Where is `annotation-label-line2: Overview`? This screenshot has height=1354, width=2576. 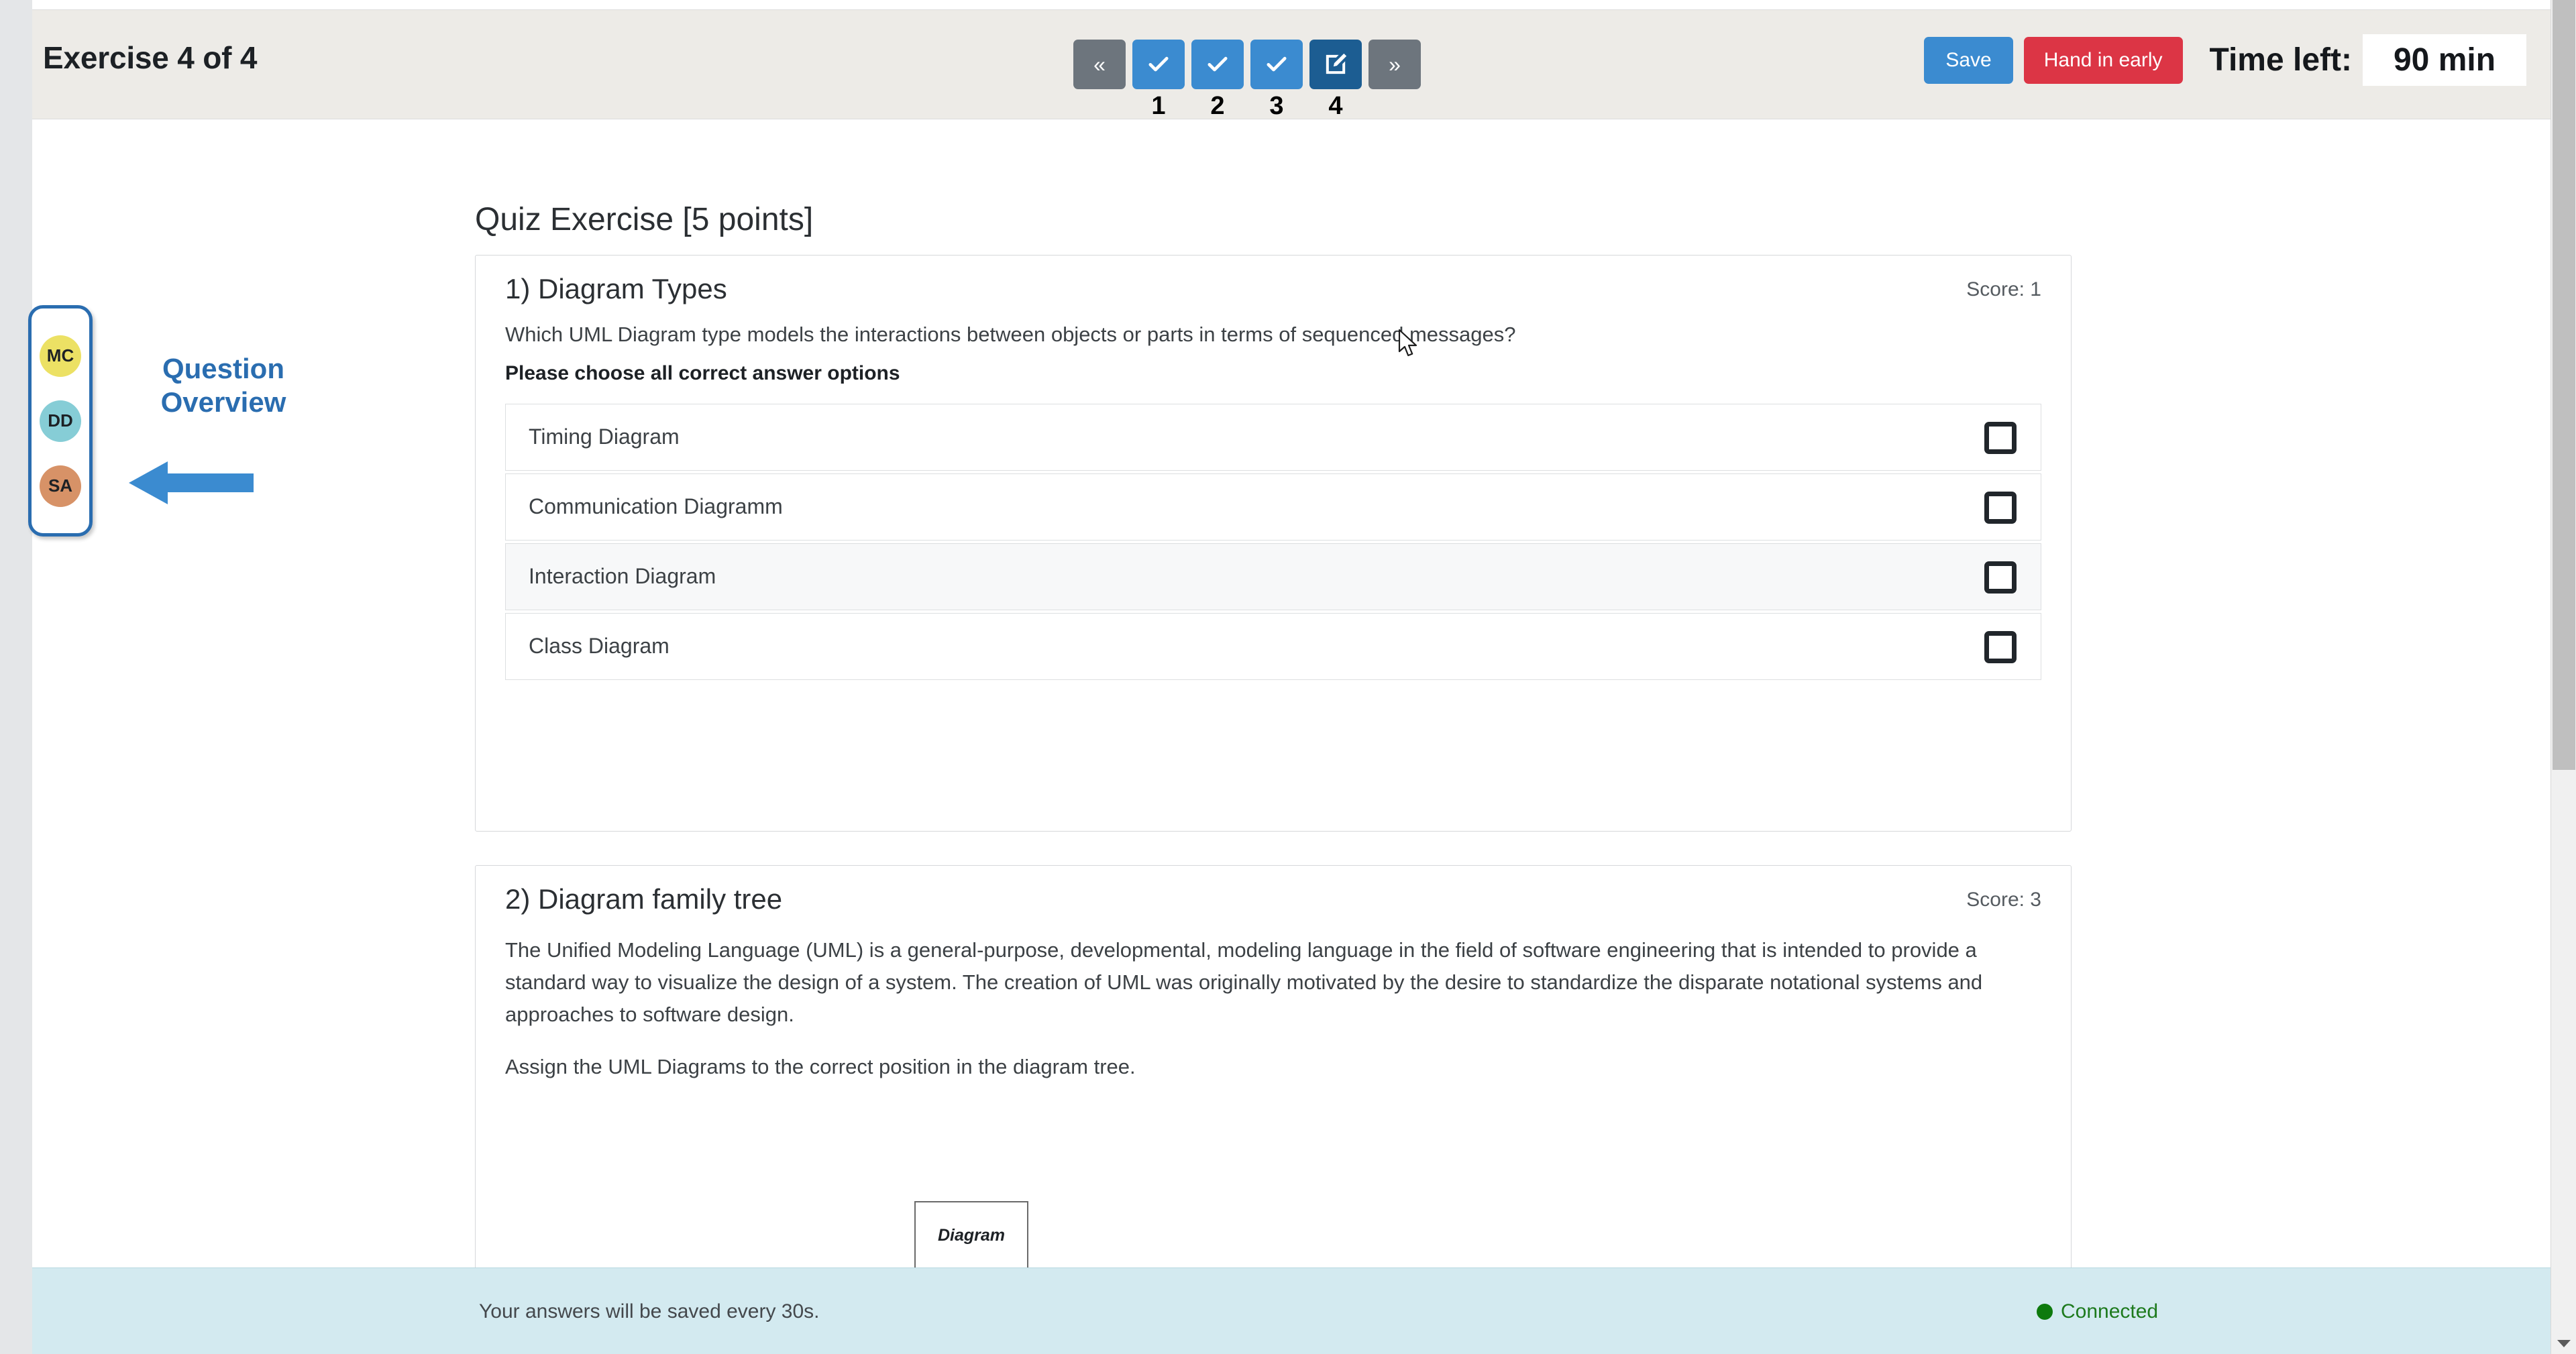
annotation-label-line2: Overview is located at coordinates (223, 402).